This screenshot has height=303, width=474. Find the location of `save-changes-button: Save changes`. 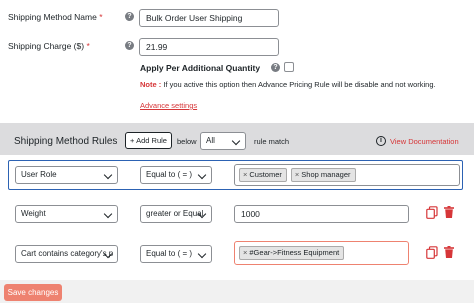

save-changes-button: Save changes is located at coordinates (33, 292).